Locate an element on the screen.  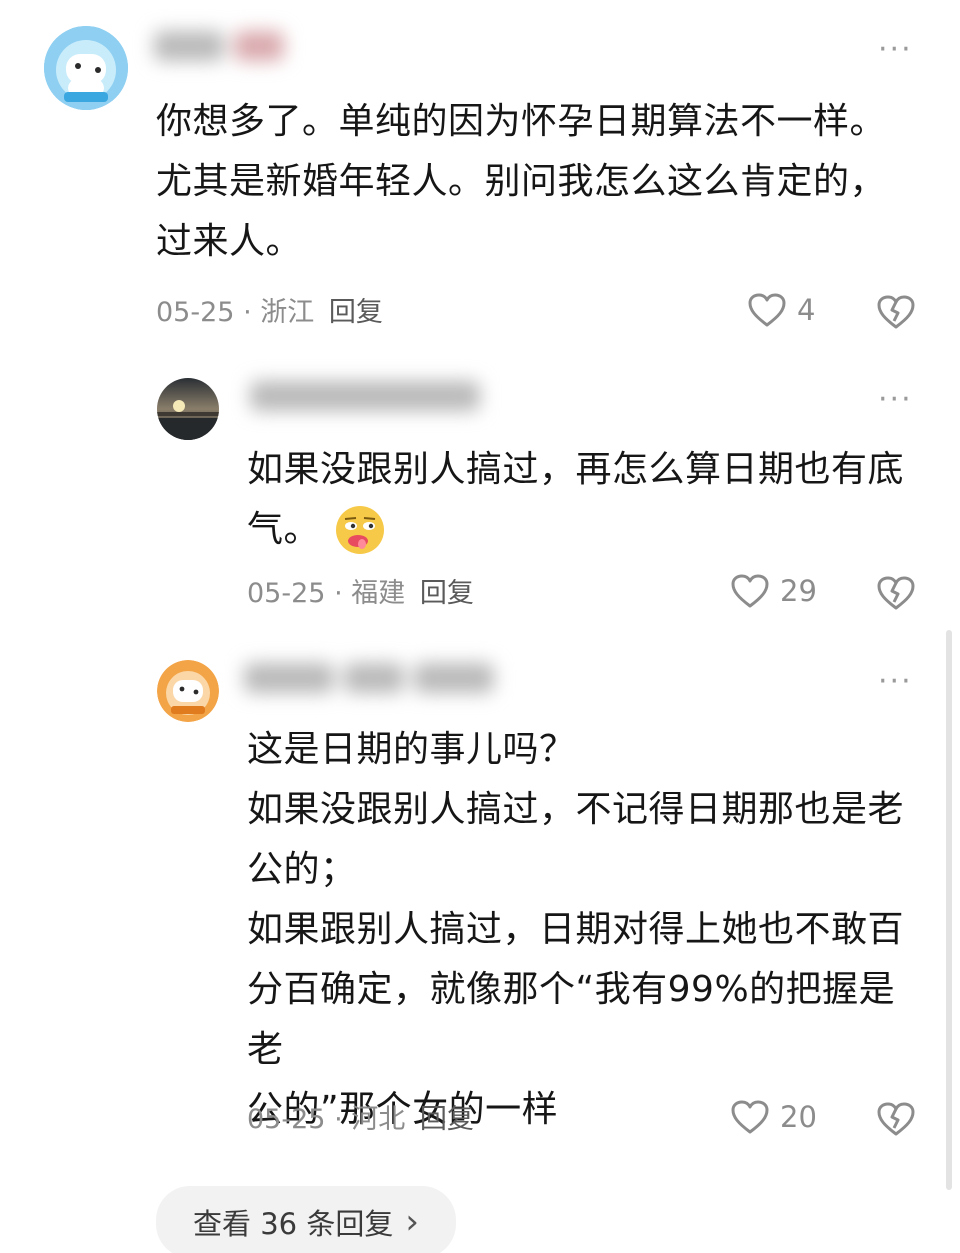
chevron-right-icon: › is located at coordinates (412, 1222).